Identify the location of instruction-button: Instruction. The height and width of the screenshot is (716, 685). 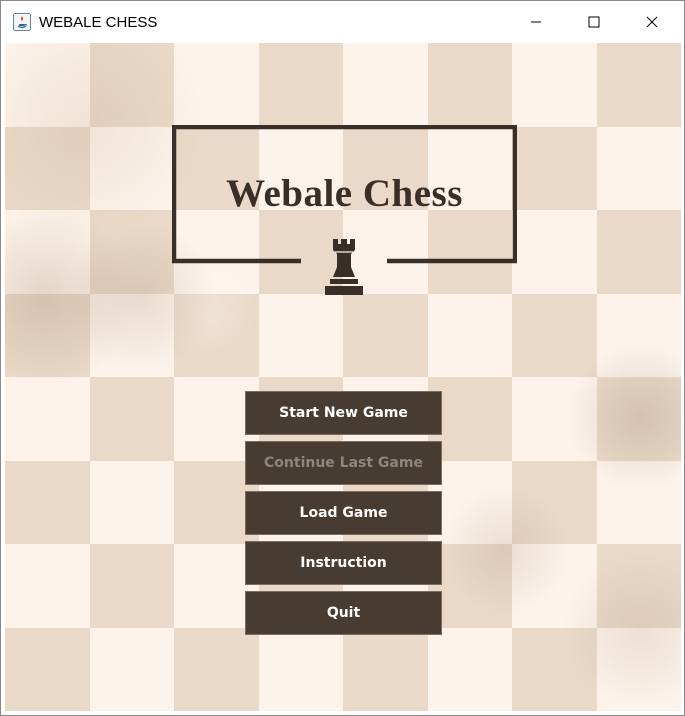
(343, 563).